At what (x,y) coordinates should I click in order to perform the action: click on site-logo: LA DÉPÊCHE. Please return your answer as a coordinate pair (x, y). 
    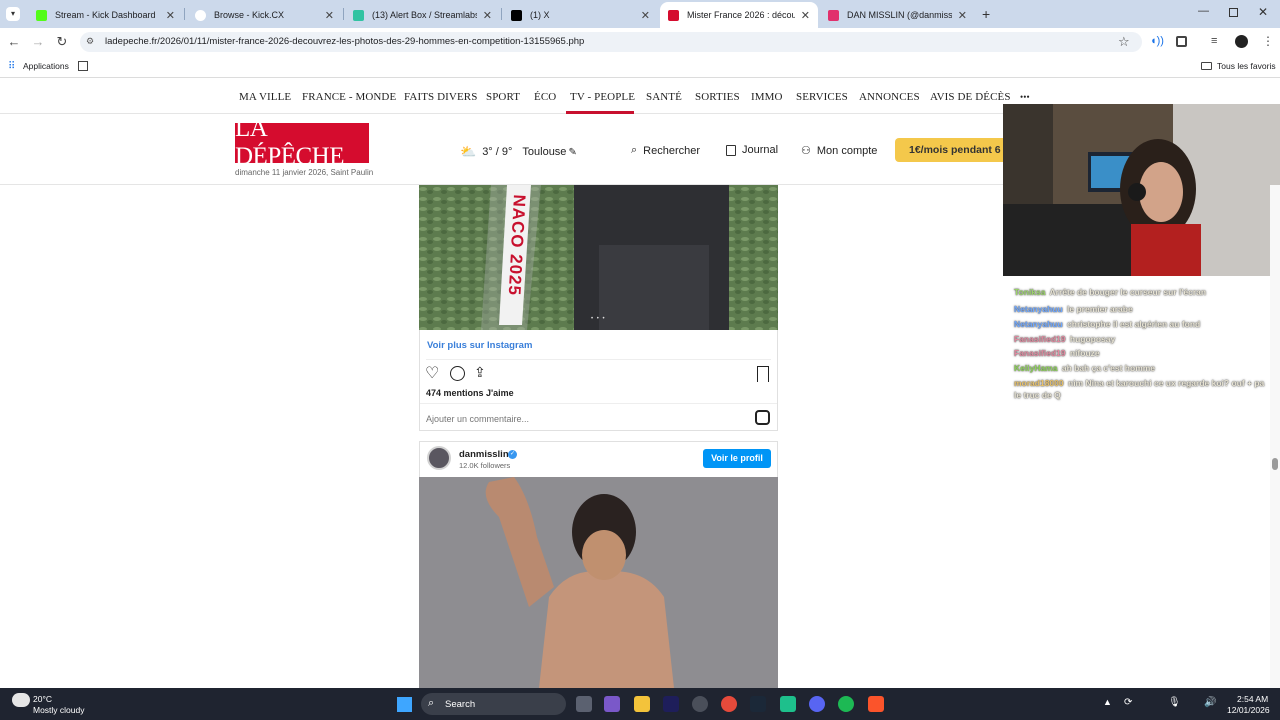
    Looking at the image, I should click on (302, 142).